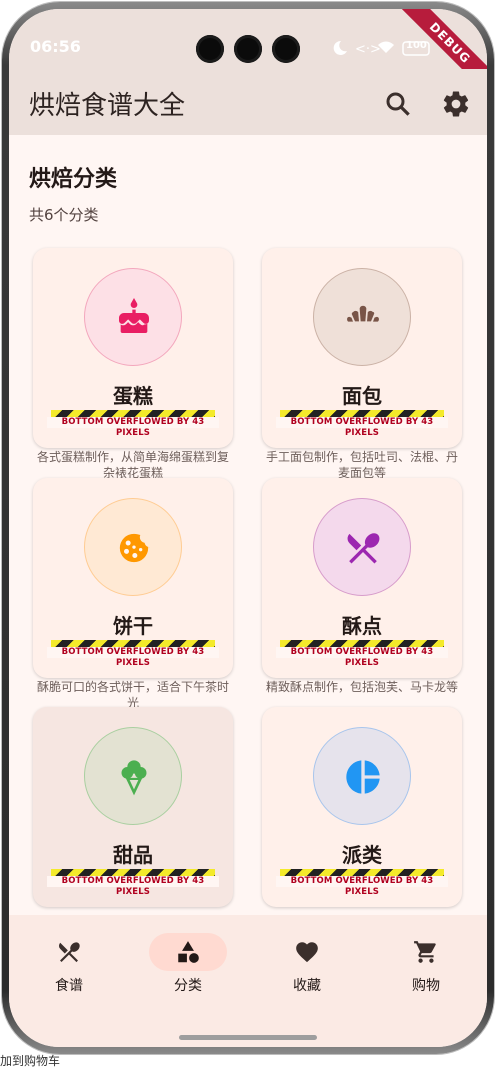 The image size is (496, 1069). Describe the element at coordinates (132, 465) in the screenshot. I see `category-description: 各式蛋糕制作，从简单海绵蛋糕到复杂裱花蛋糕` at that location.